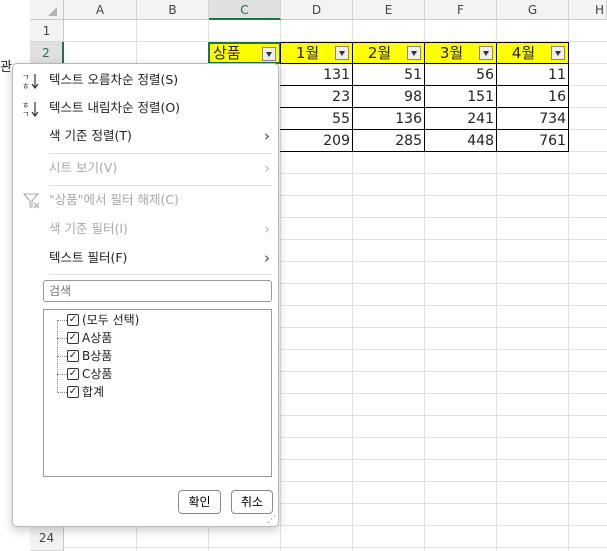 This screenshot has width=607, height=551. Describe the element at coordinates (532, 97) in the screenshot. I see `data-cell: 16` at that location.